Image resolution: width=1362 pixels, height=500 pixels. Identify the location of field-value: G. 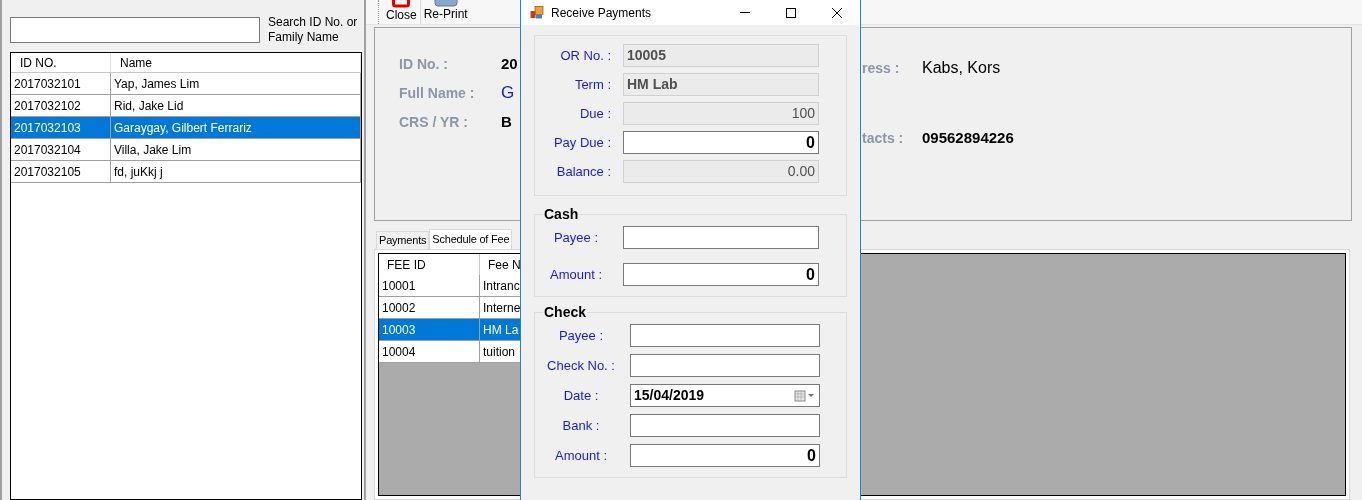
(508, 93).